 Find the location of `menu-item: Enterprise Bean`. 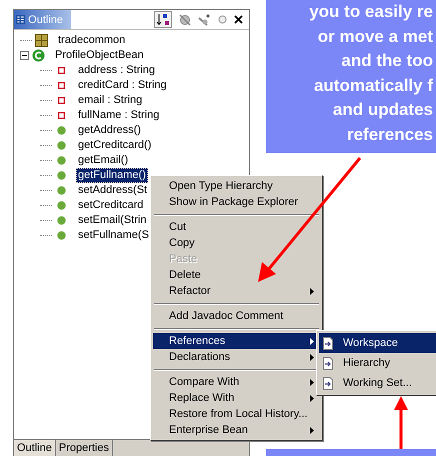

menu-item: Enterprise Bean is located at coordinates (236, 430).